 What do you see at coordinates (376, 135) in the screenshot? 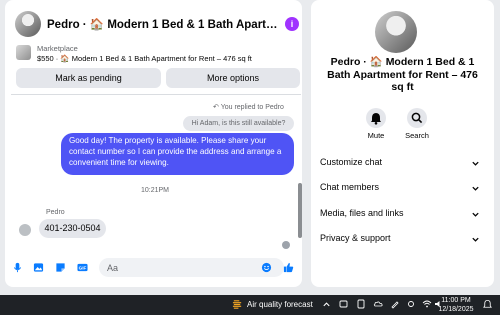
I see `mute-label: Mute` at bounding box center [376, 135].